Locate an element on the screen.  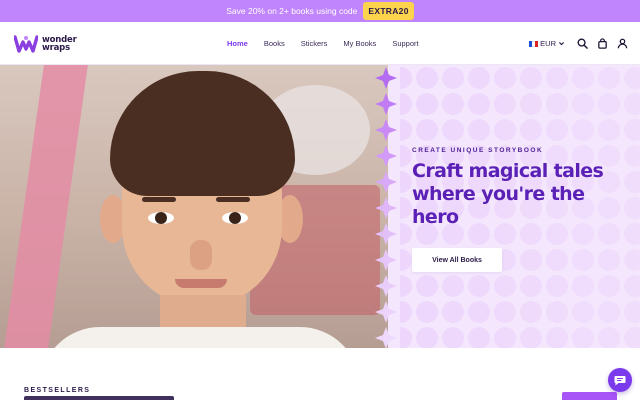
chat-bubble-icon is located at coordinates (620, 380).